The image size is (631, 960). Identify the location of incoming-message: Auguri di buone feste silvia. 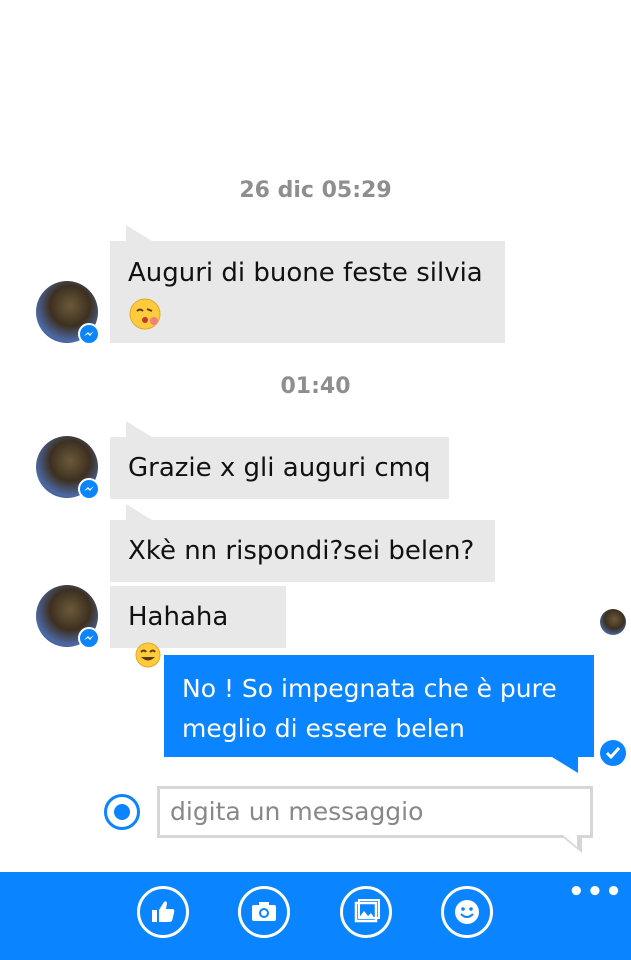
(307, 284).